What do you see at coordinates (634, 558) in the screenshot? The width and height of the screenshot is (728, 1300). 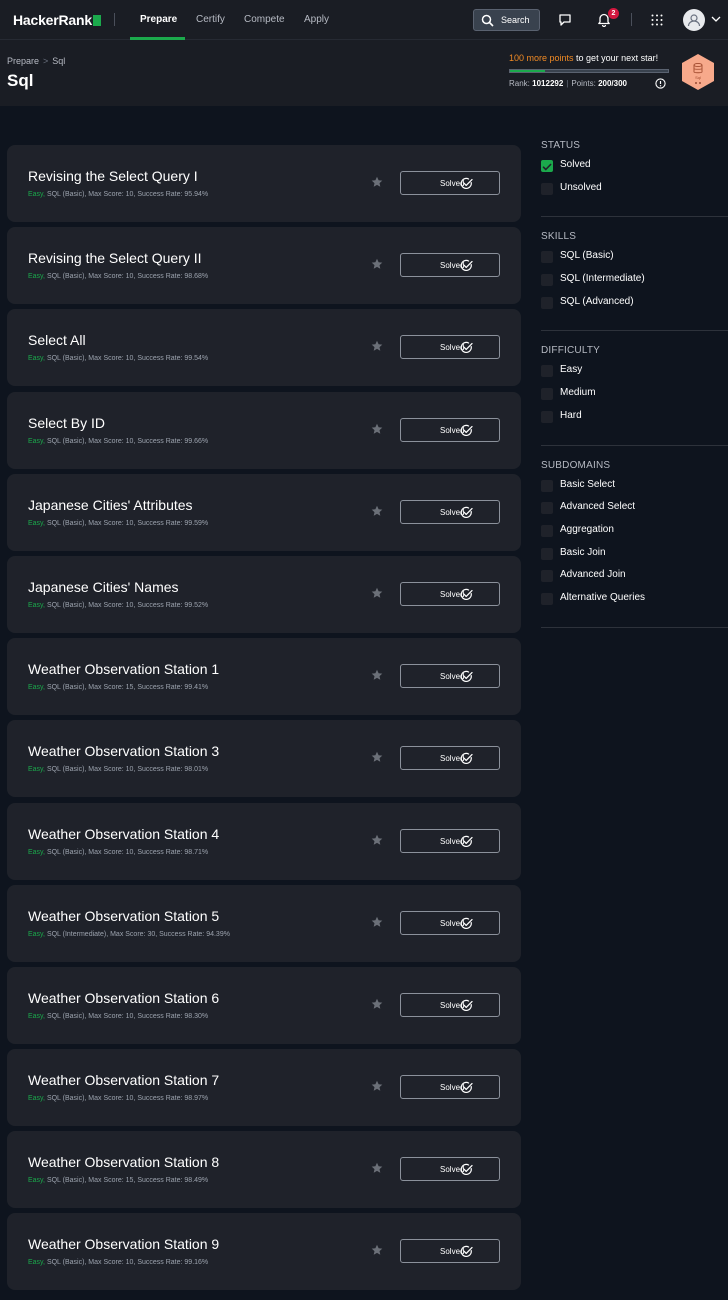 I see `filter-option-basic-join: Basic Join` at bounding box center [634, 558].